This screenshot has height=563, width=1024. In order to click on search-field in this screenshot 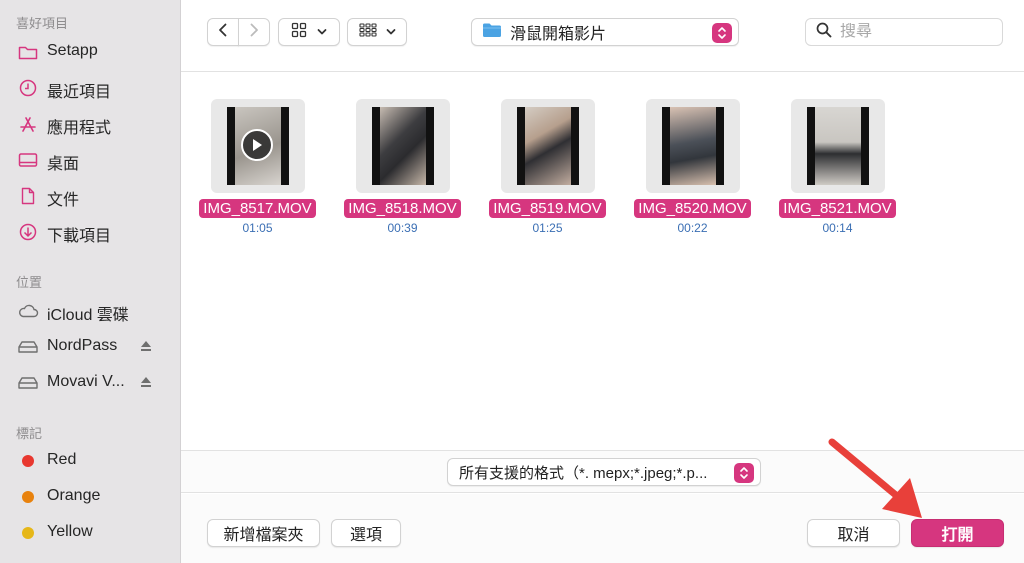, I will do `click(904, 32)`.